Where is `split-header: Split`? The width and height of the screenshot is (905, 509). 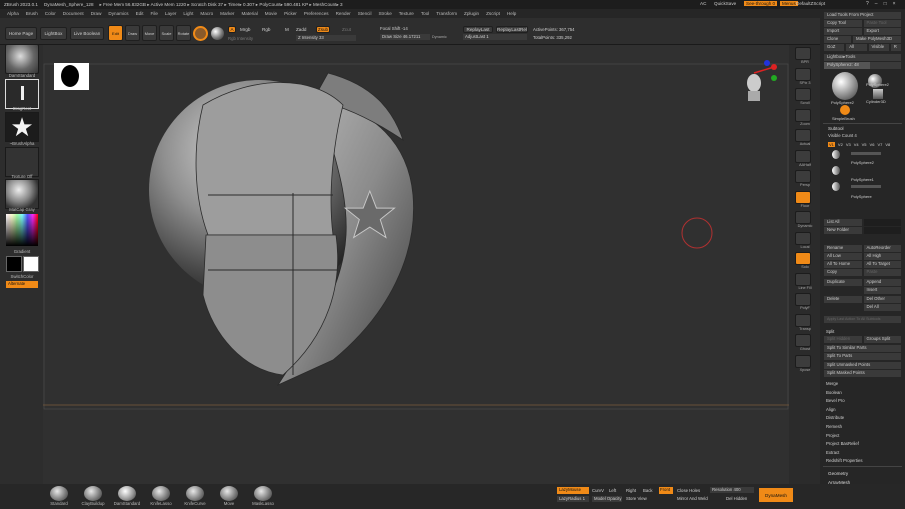 split-header: Split is located at coordinates (830, 331).